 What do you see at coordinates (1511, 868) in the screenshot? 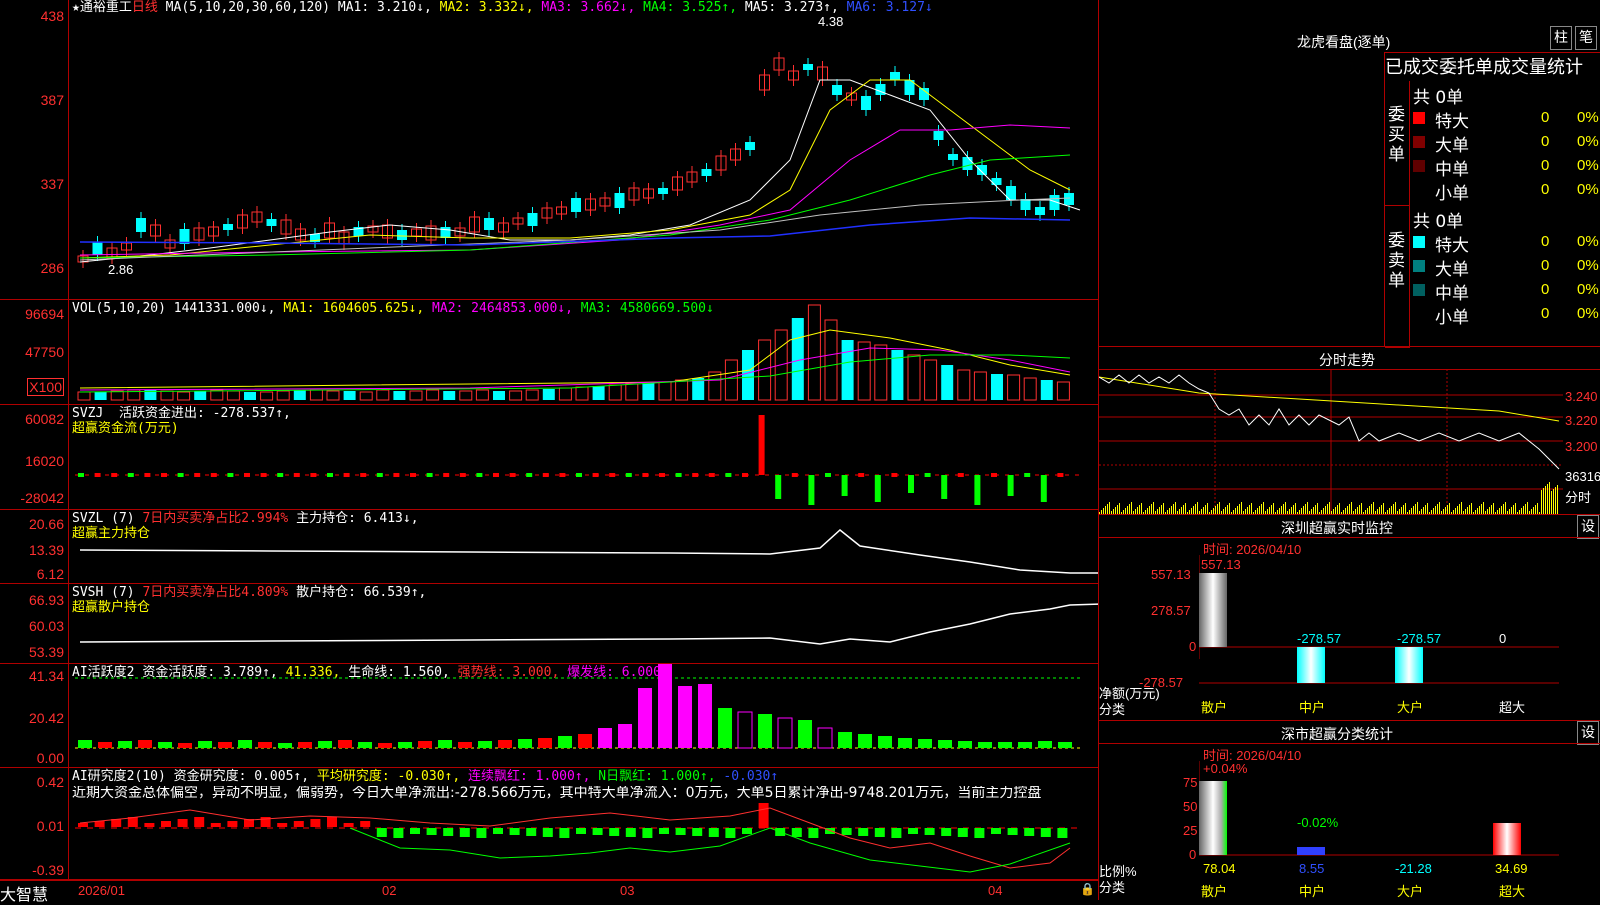
I see `stat-value: 34.69` at bounding box center [1511, 868].